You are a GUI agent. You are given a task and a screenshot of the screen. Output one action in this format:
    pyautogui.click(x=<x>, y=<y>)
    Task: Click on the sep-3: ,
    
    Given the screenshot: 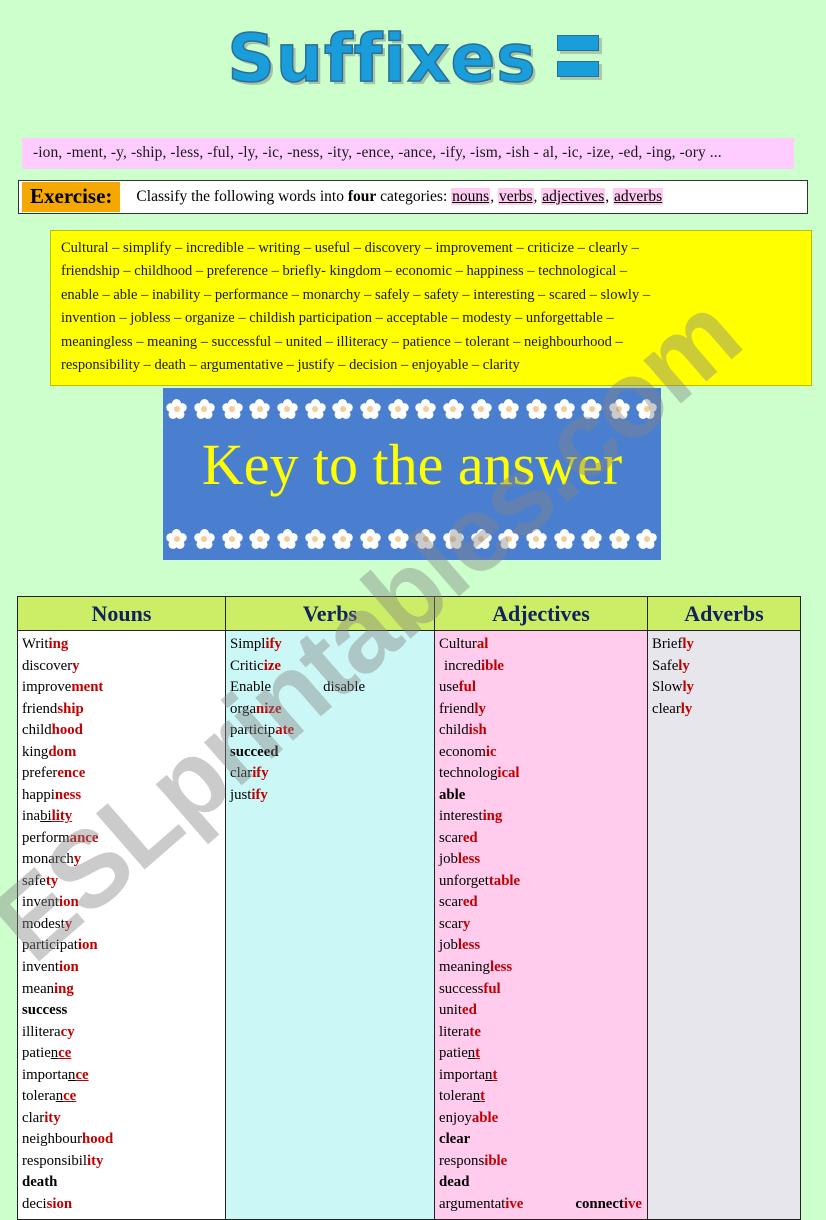 What is the action you would take?
    pyautogui.click(x=609, y=196)
    